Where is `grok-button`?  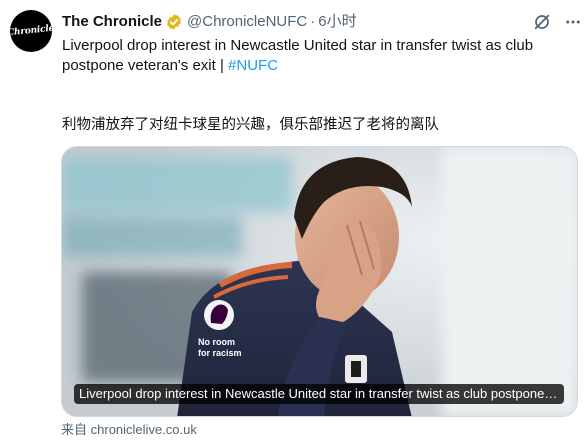
grok-button is located at coordinates (542, 22).